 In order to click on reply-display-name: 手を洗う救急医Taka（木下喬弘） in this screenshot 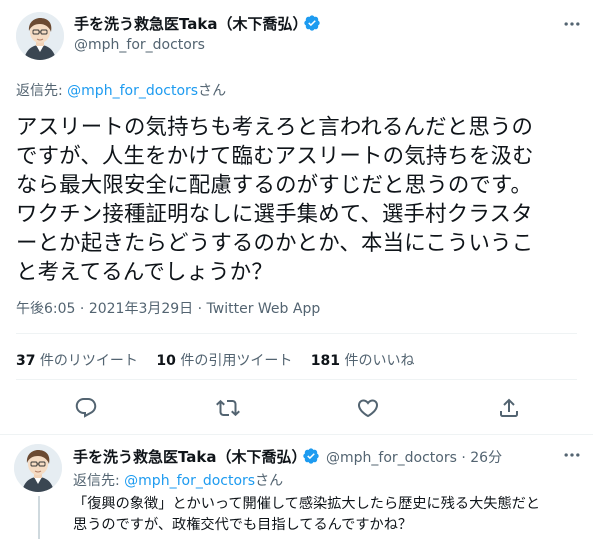, I will do `click(190, 456)`.